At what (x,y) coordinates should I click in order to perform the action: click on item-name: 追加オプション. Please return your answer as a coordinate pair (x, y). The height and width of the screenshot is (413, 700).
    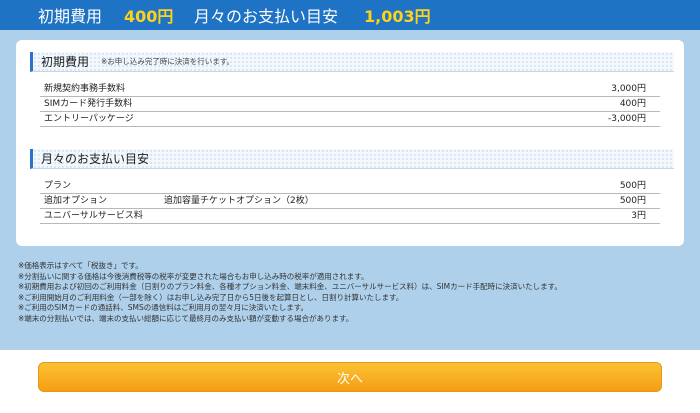
    Looking at the image, I should click on (76, 201).